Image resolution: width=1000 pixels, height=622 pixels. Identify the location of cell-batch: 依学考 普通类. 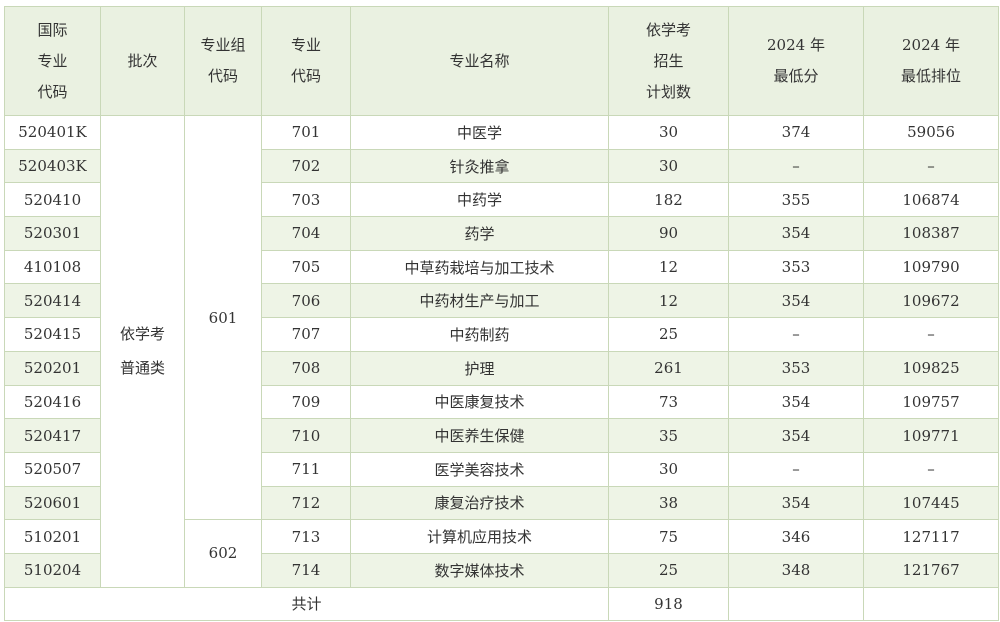
(142, 351).